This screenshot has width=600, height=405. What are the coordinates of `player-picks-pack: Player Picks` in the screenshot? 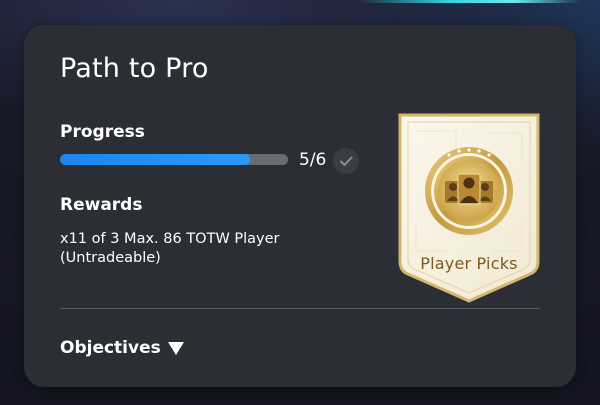 It's located at (469, 207).